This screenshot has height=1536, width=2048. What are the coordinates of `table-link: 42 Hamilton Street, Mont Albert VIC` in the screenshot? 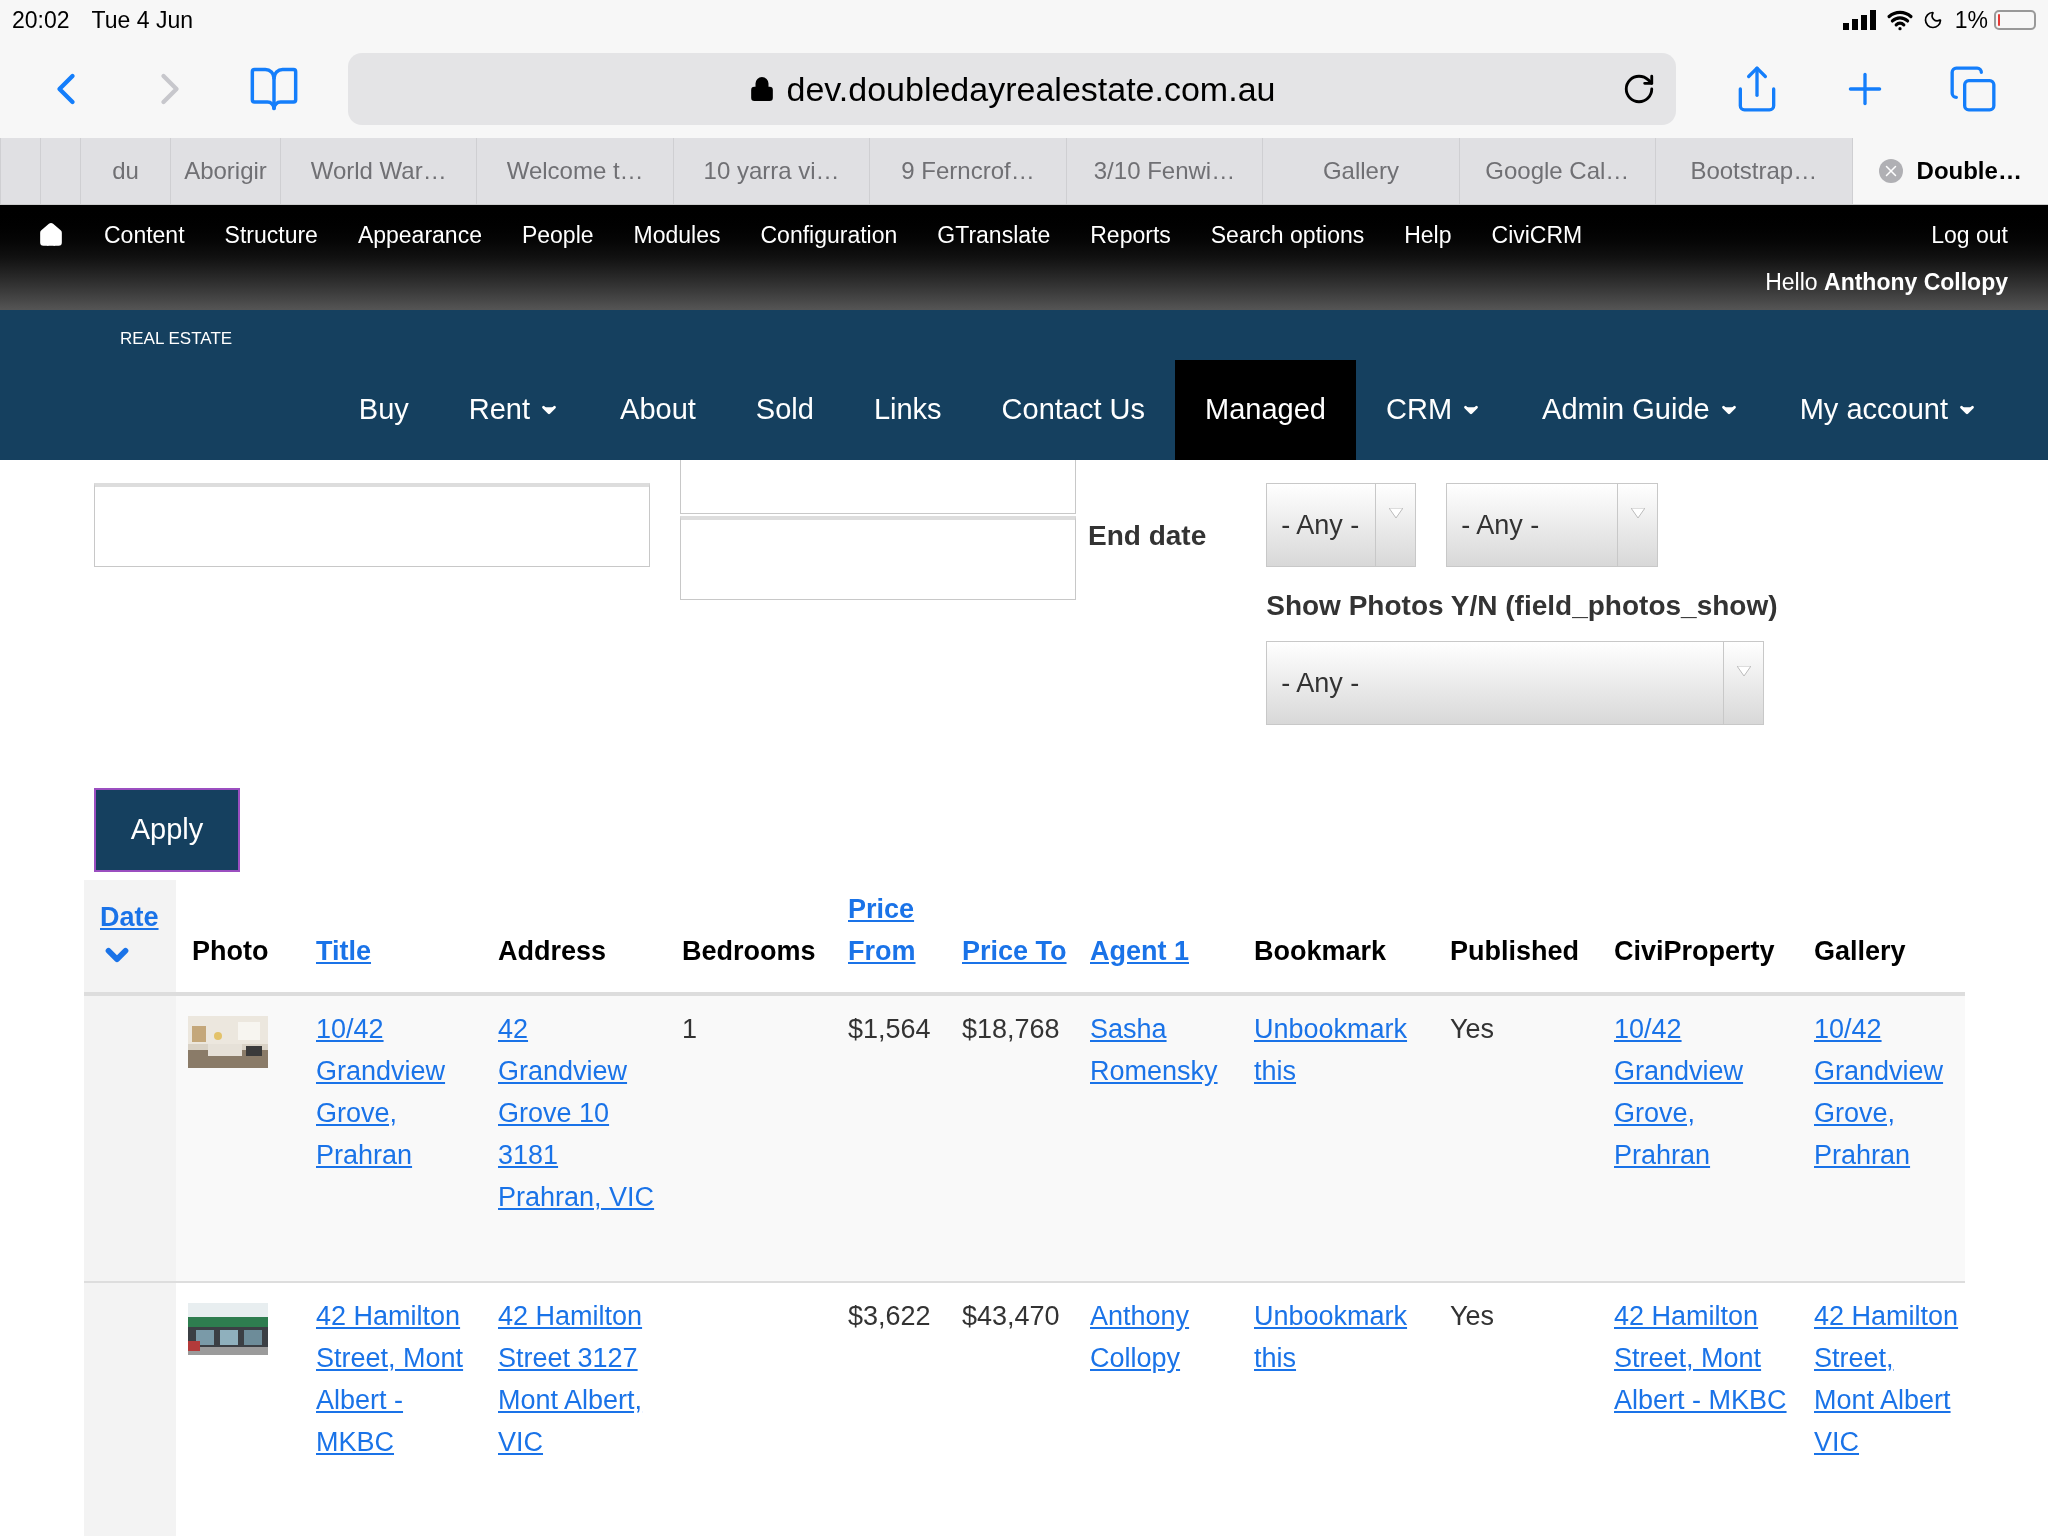 It's located at (1887, 1379).